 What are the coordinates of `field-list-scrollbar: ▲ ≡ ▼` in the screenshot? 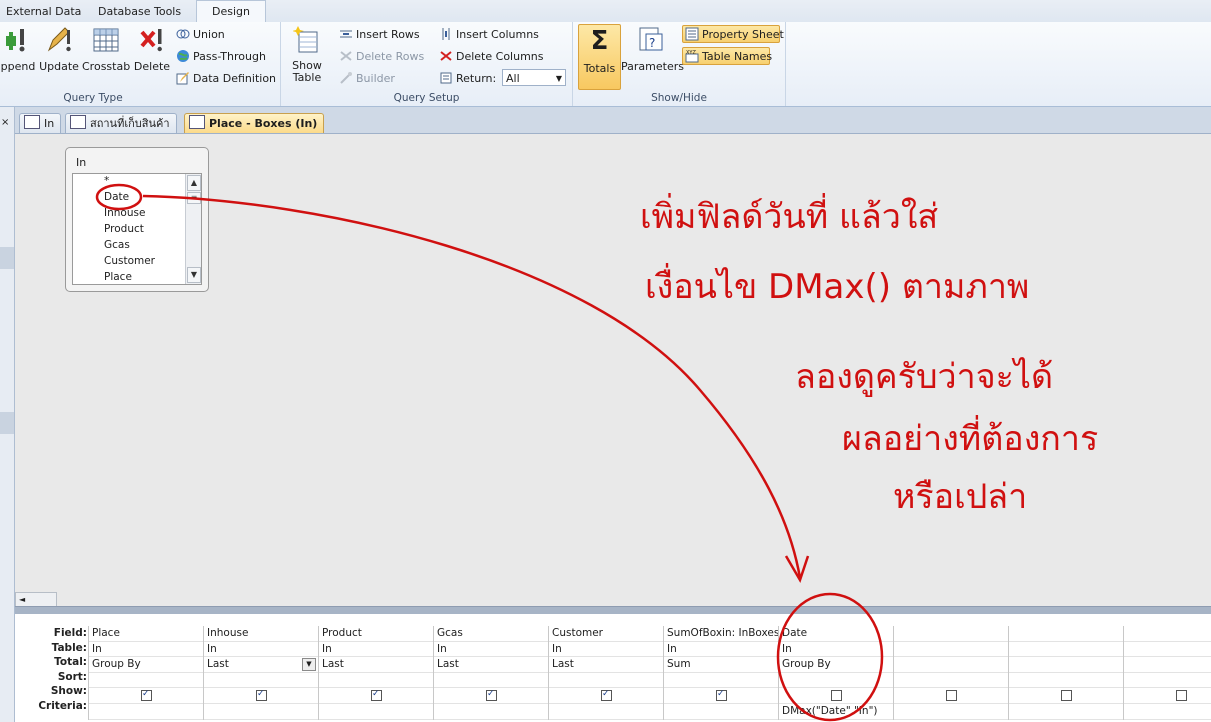 It's located at (193, 229).